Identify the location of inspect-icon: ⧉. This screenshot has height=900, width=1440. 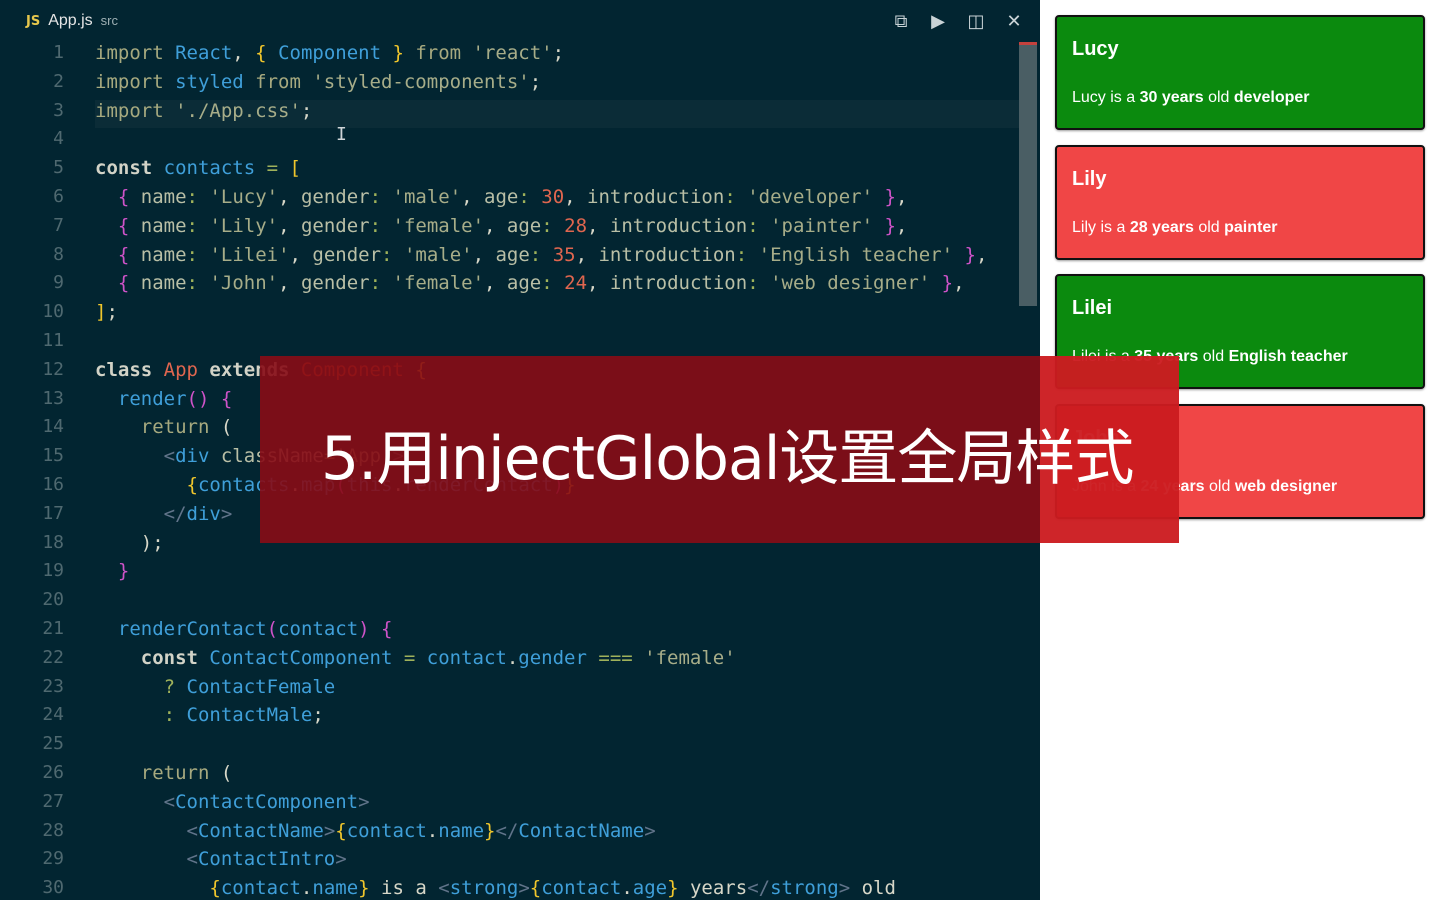
(901, 21).